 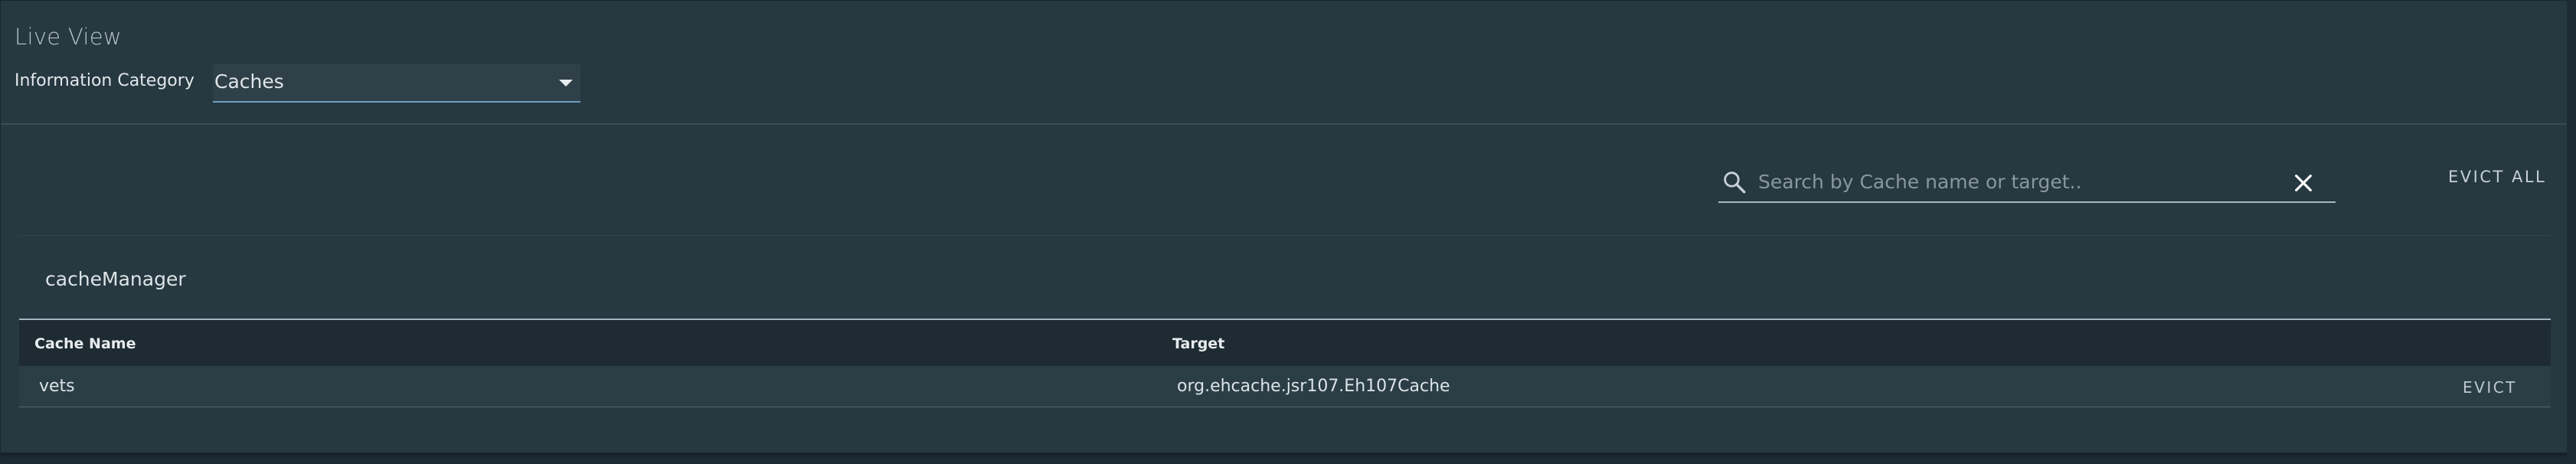 What do you see at coordinates (2003, 182) in the screenshot?
I see `search-input` at bounding box center [2003, 182].